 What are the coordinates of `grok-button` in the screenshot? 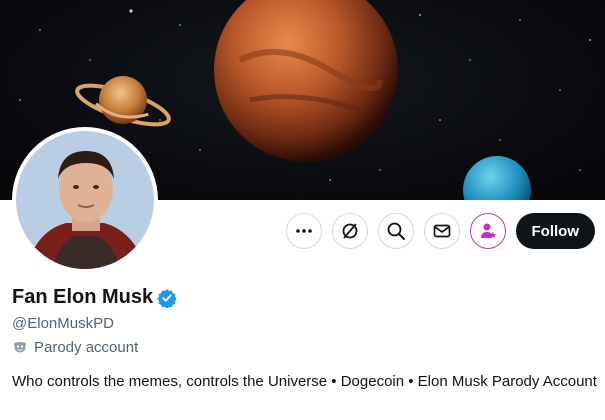 It's located at (349, 231).